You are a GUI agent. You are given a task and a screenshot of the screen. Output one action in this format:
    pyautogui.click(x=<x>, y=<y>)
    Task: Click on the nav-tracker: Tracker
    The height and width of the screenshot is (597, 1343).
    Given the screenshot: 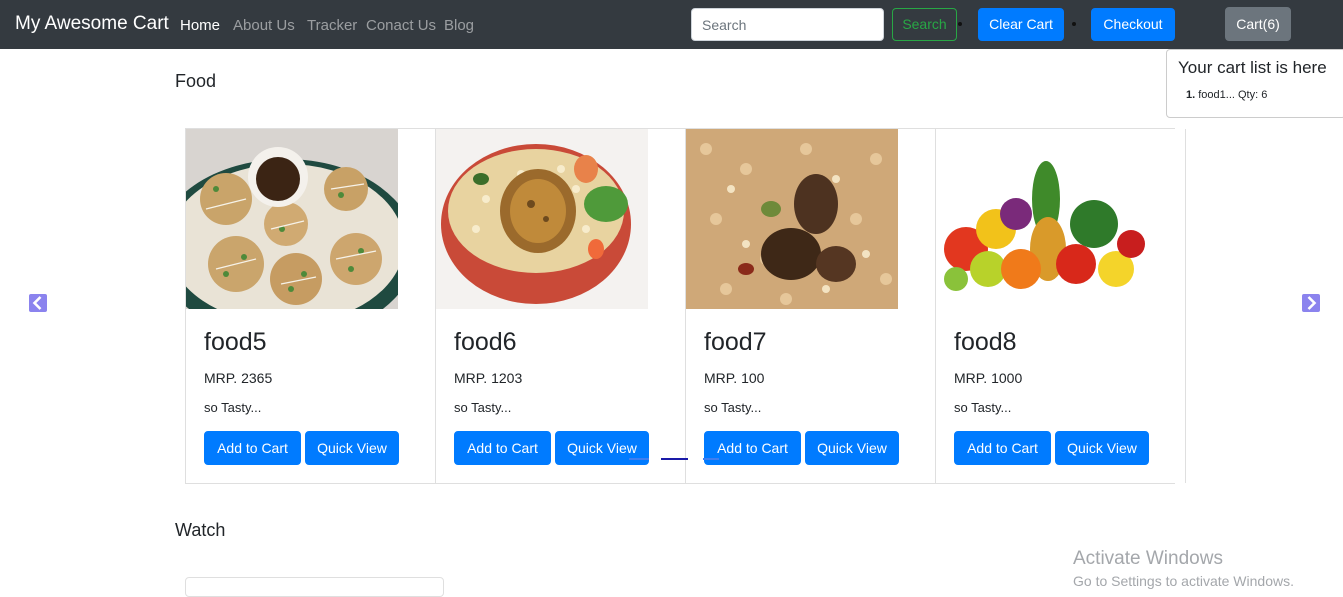 What is the action you would take?
    pyautogui.click(x=332, y=25)
    